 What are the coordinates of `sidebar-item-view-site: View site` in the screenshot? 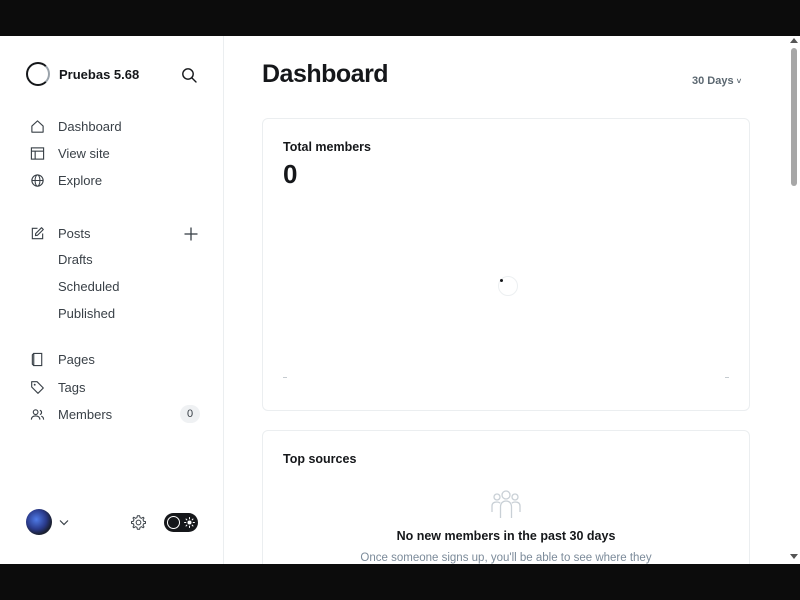 It's located at (69, 153).